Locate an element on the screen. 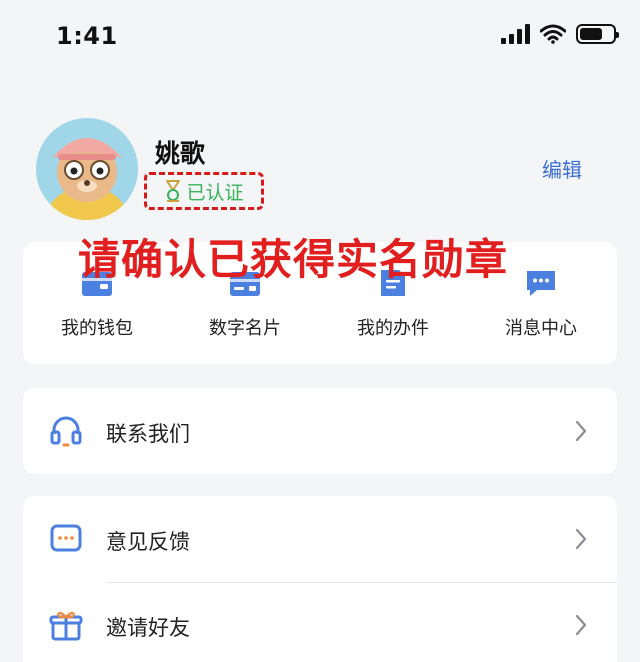 This screenshot has height=662, width=640. verified-badge: 已认证 is located at coordinates (204, 191).